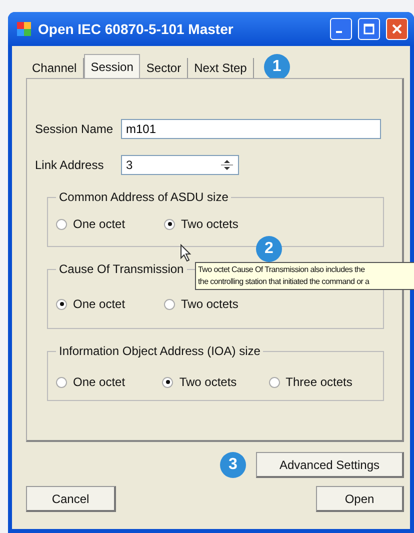 Image resolution: width=414 pixels, height=533 pixels. I want to click on close-icon, so click(397, 29).